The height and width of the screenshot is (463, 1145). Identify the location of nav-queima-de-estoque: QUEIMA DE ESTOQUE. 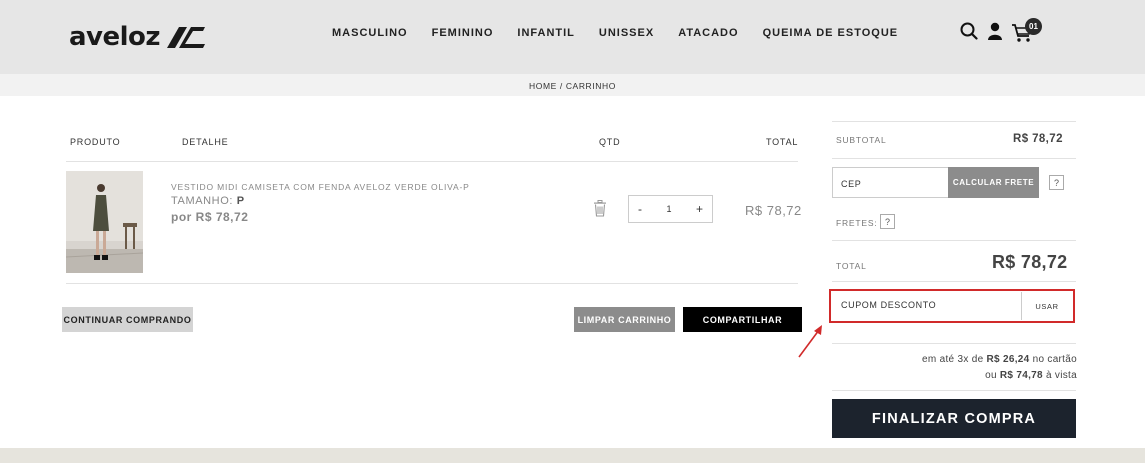
(831, 33).